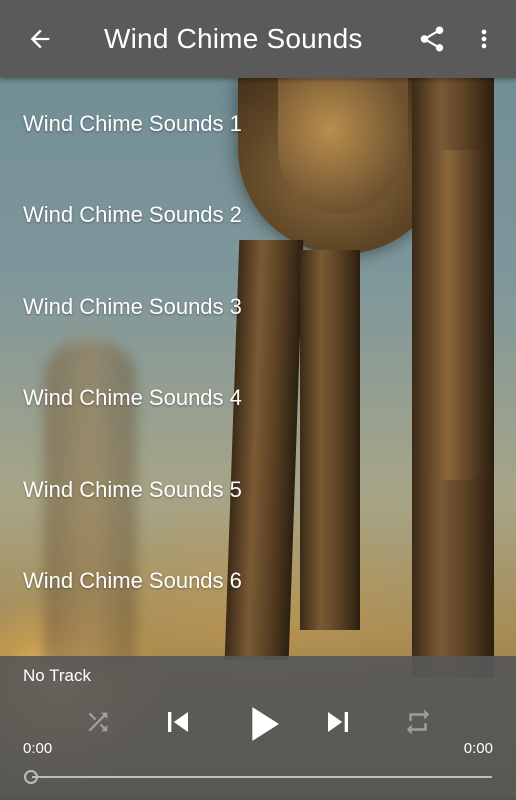 The height and width of the screenshot is (800, 516). What do you see at coordinates (233, 38) in the screenshot?
I see `page-title: Wind Chime Sounds` at bounding box center [233, 38].